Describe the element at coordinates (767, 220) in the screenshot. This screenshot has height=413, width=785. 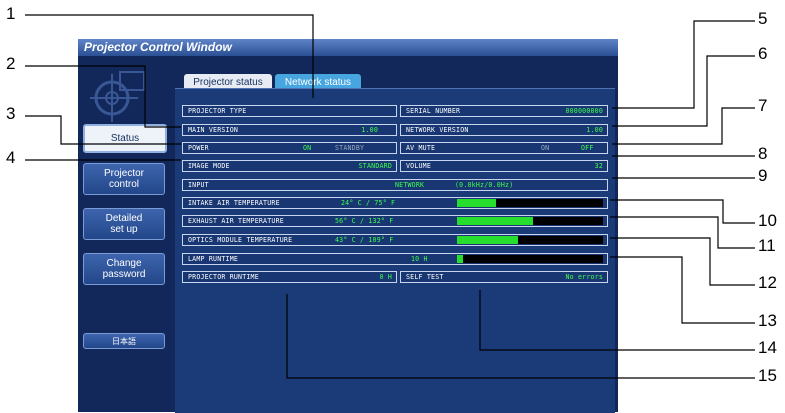
I see `callout-number-10: 10` at that location.